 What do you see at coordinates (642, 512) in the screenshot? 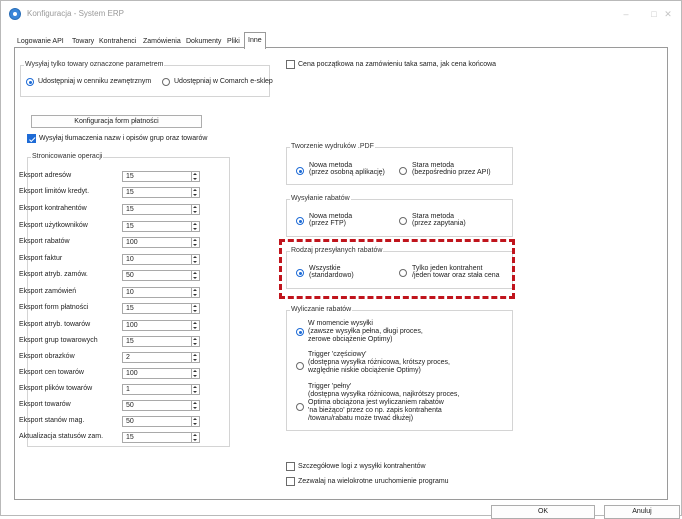
I see `cancel-button: Anuluj` at bounding box center [642, 512].